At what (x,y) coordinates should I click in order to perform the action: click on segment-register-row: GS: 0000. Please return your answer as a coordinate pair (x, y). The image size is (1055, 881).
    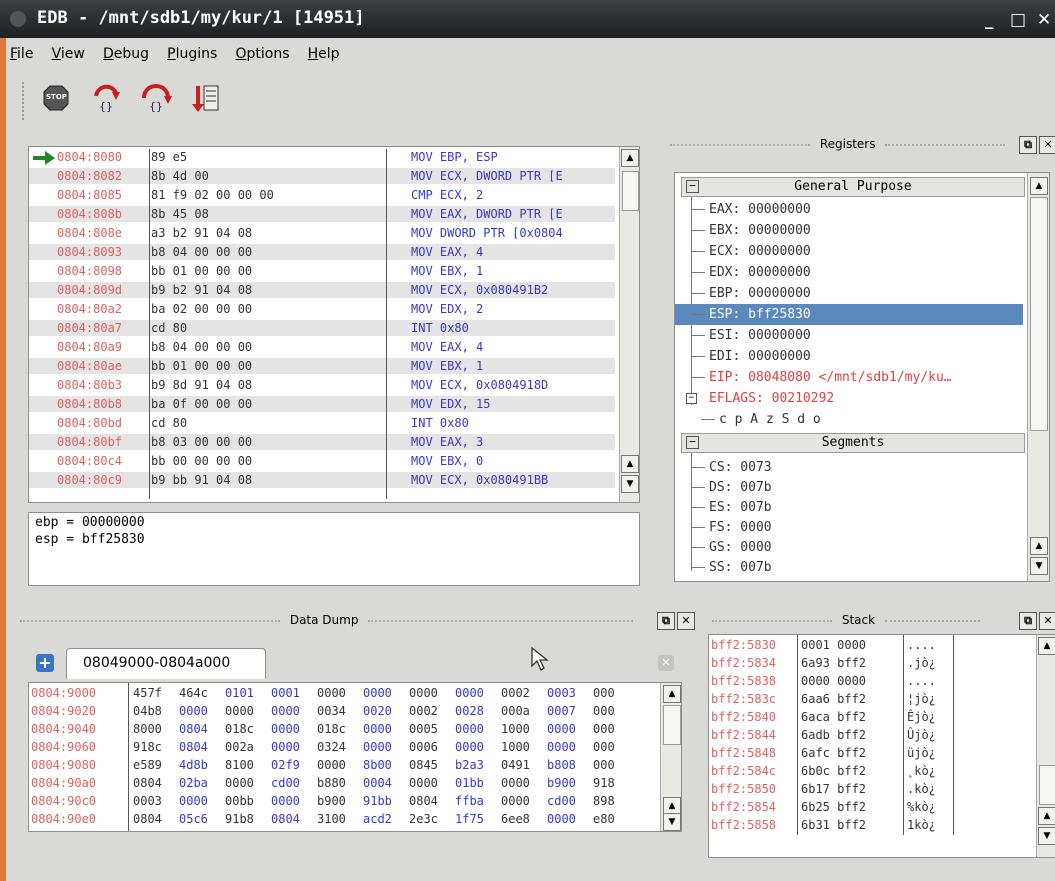
    Looking at the image, I should click on (849, 547).